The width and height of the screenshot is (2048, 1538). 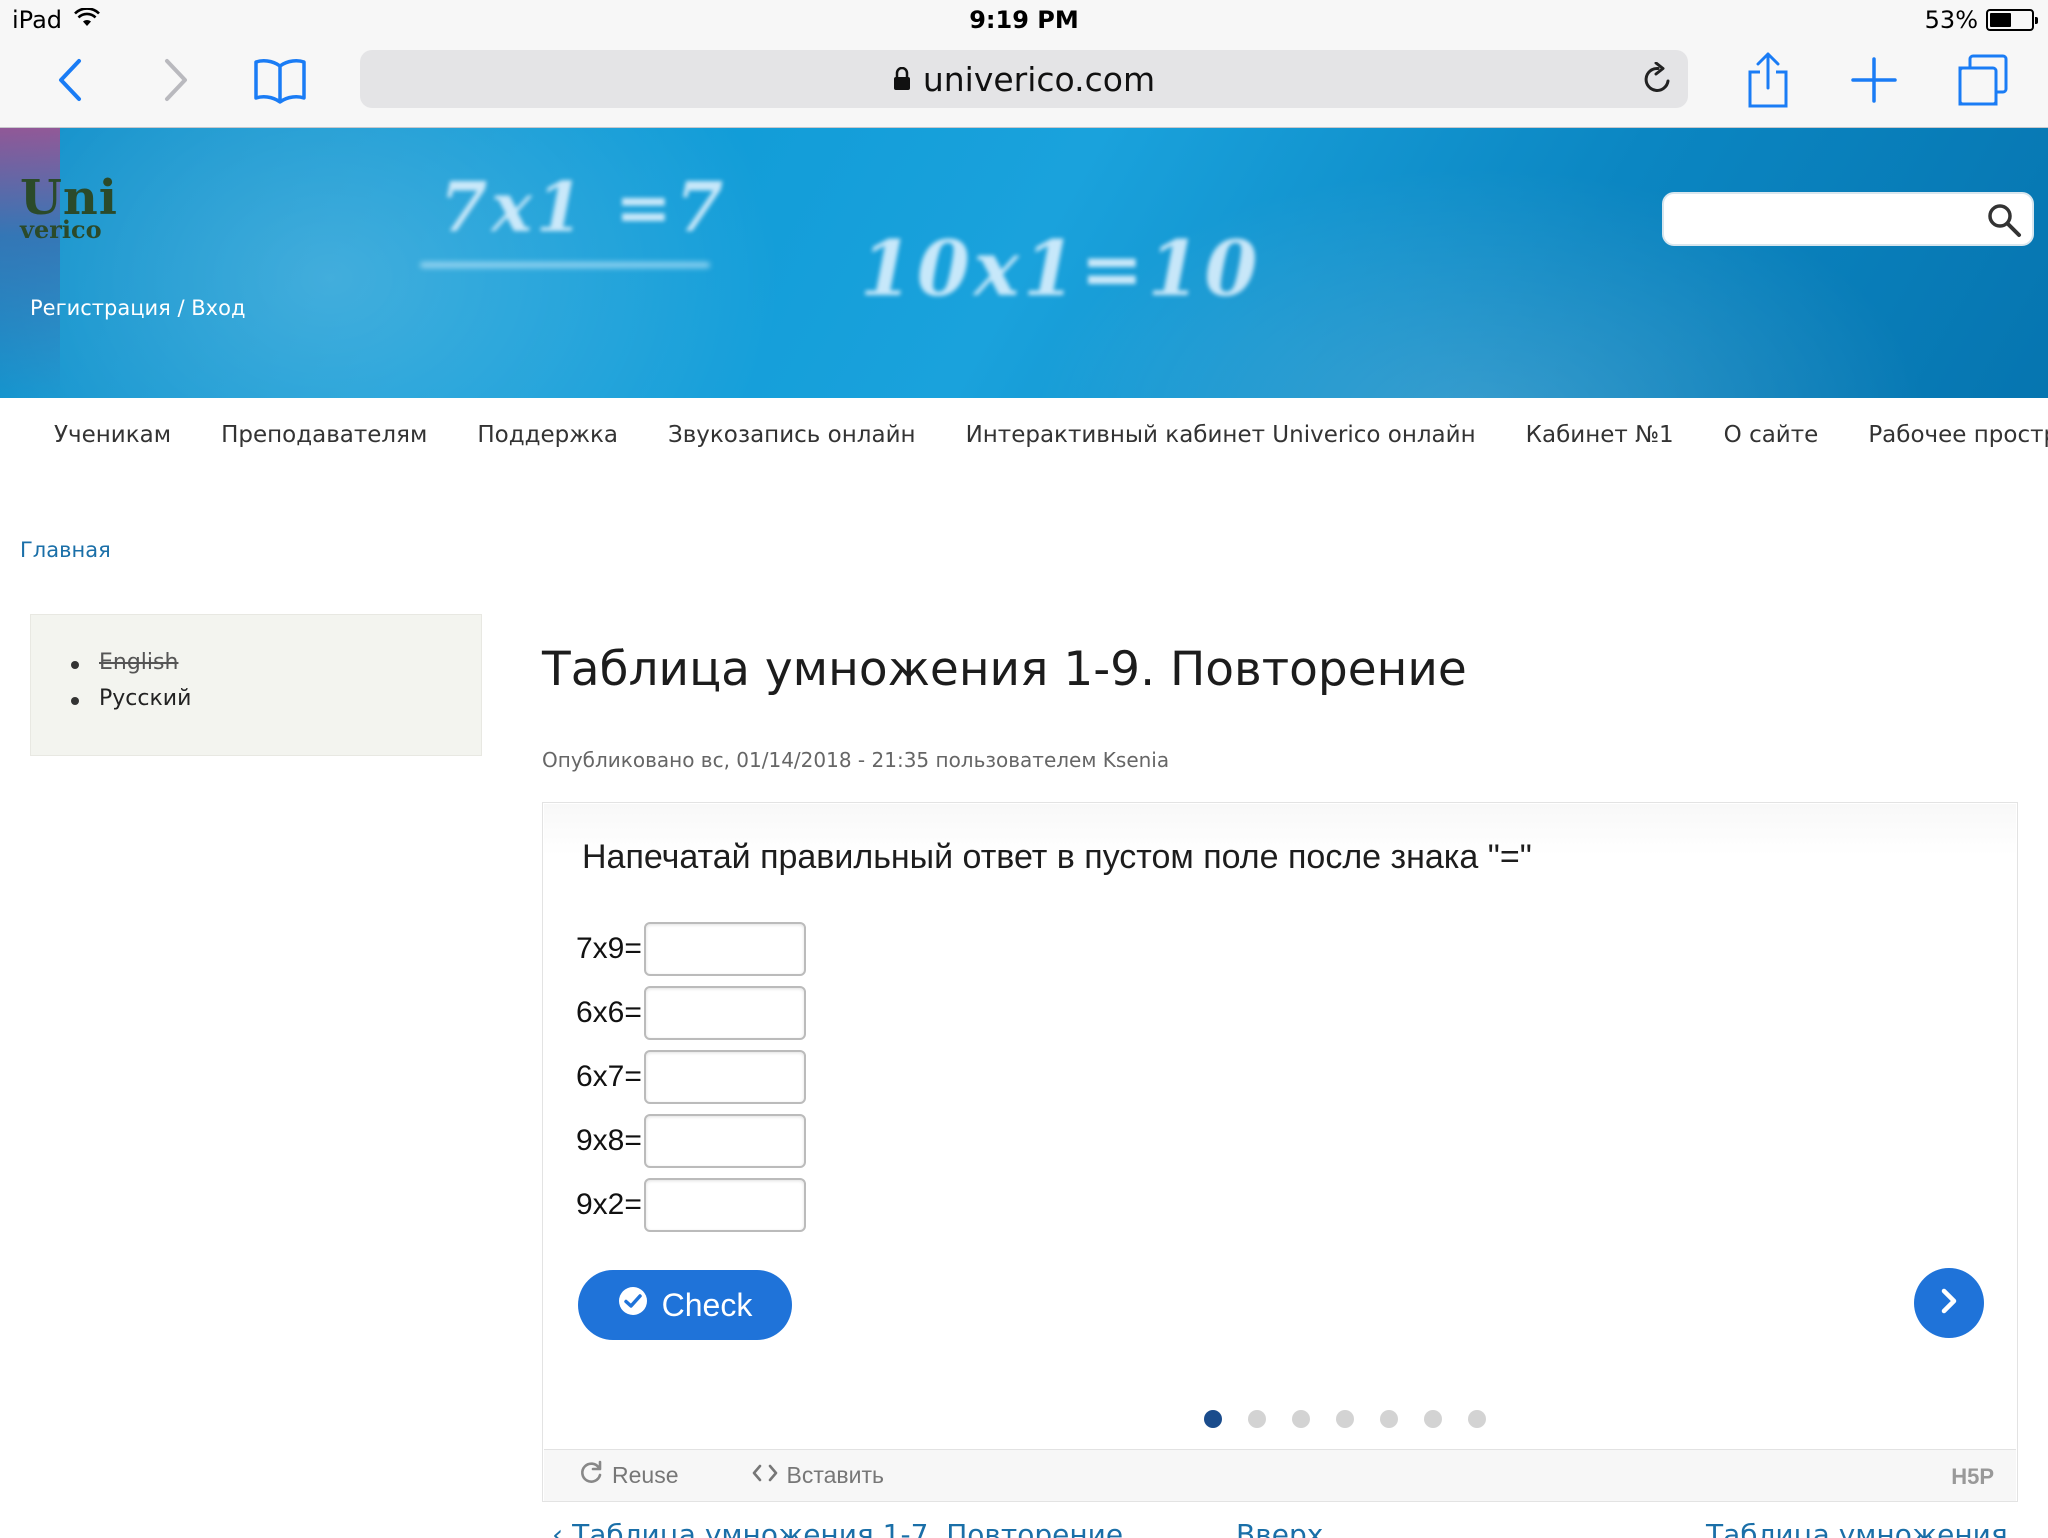 I want to click on address-bar: univerico.com, so click(x=1024, y=79).